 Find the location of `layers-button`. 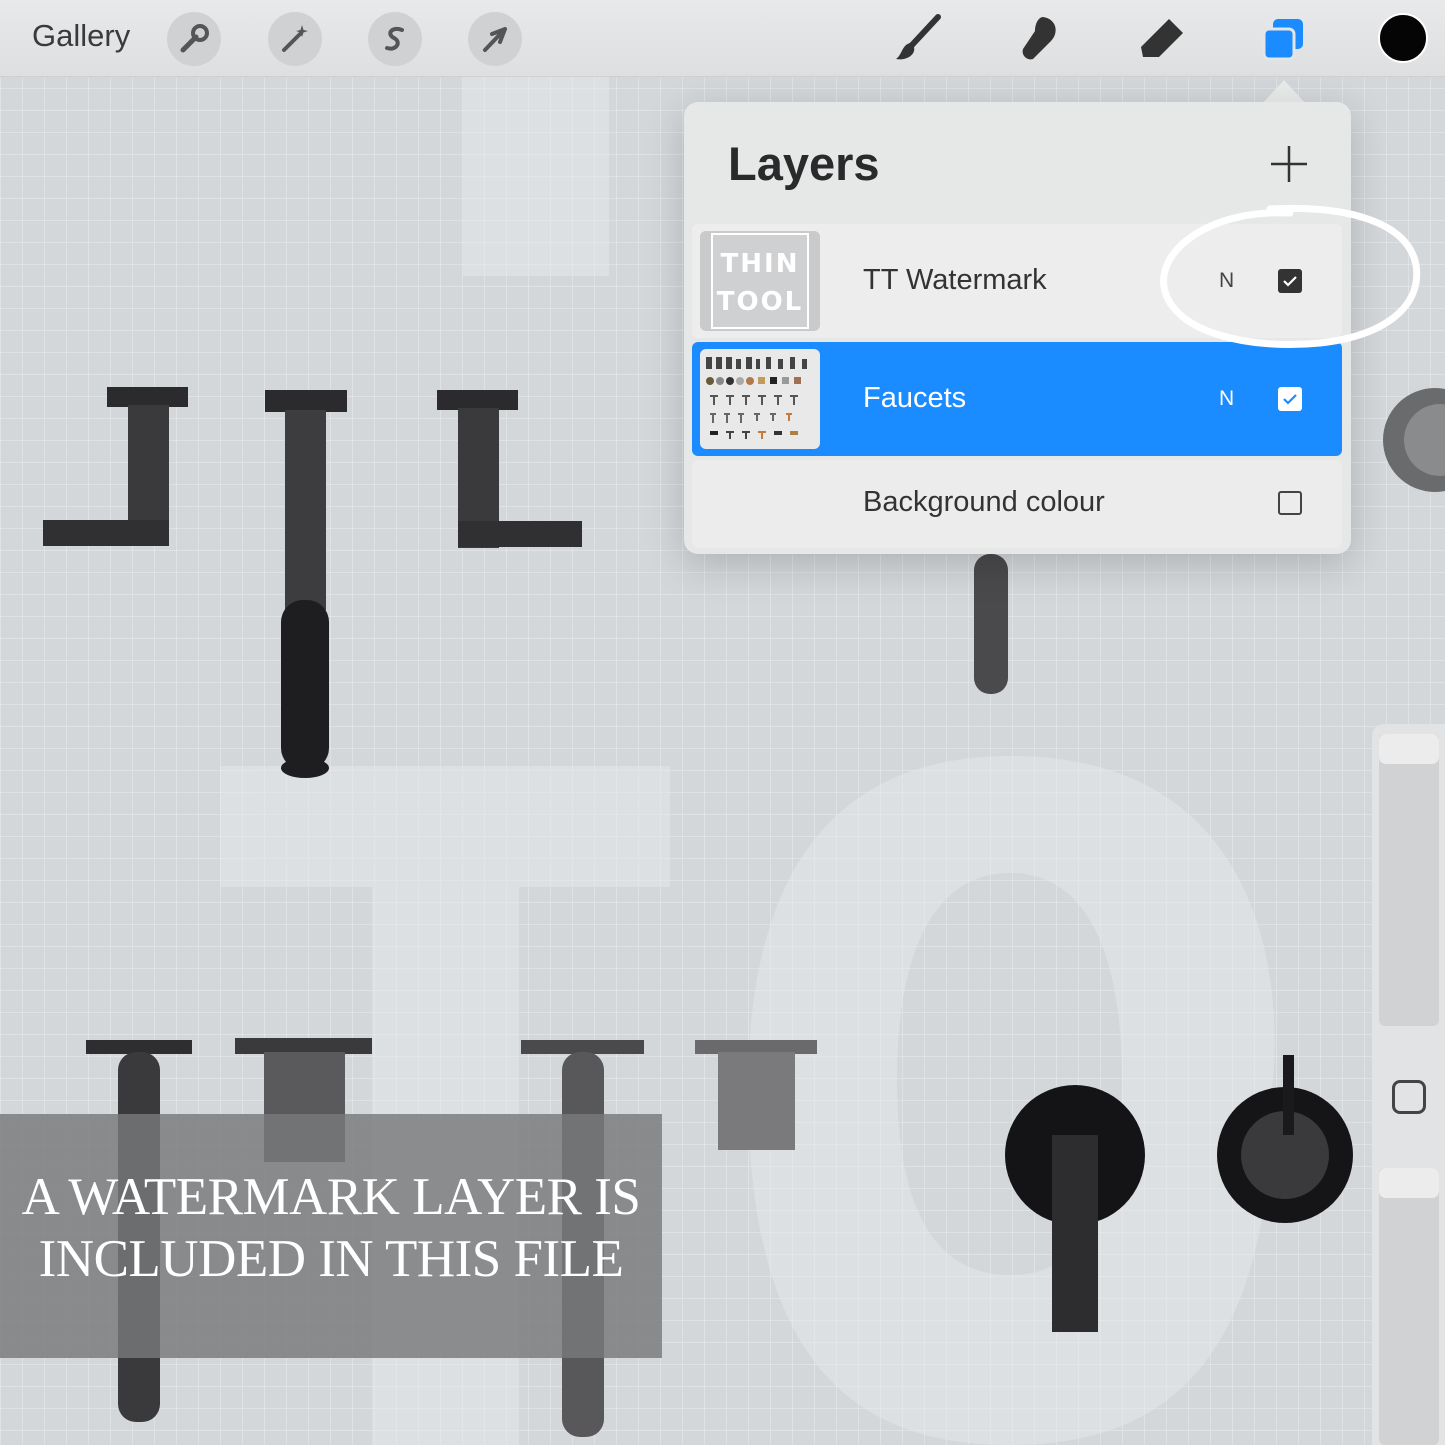

layers-button is located at coordinates (1282, 39).